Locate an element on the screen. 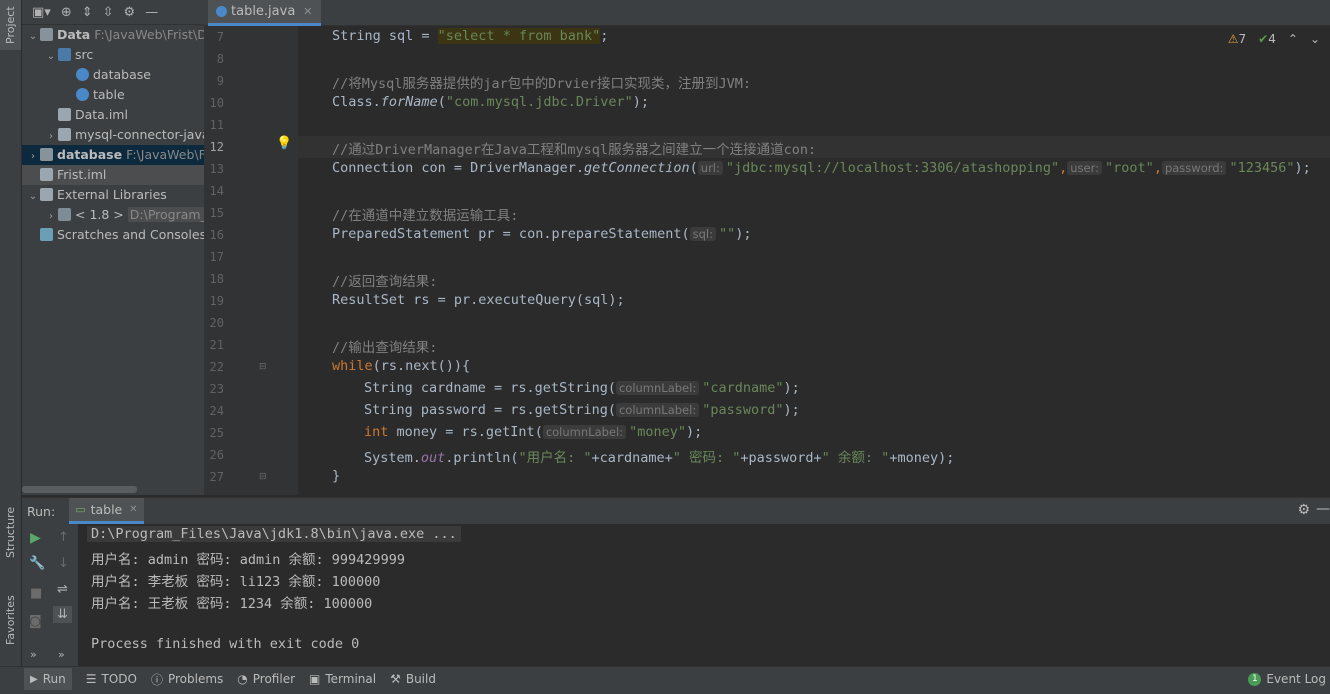 This screenshot has height=694, width=1330. code-line-9: //将Mysql服务器提供的jar包中的Drvier接口实现类，注册到JVM: is located at coordinates (542, 84).